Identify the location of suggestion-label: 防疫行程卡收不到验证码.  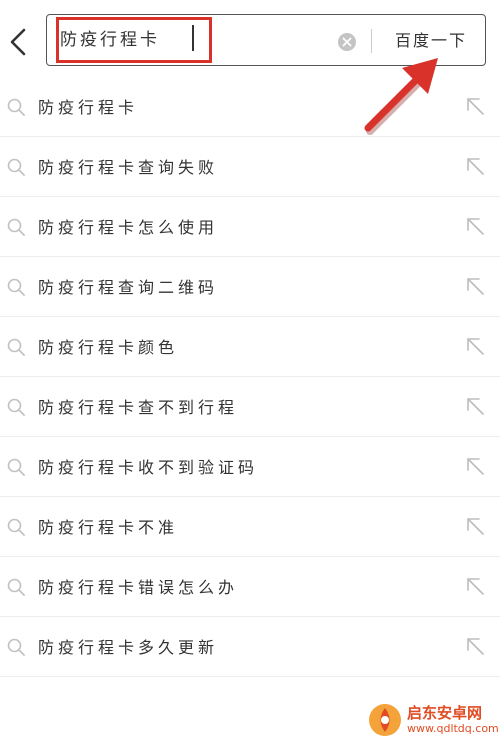
(148, 467).